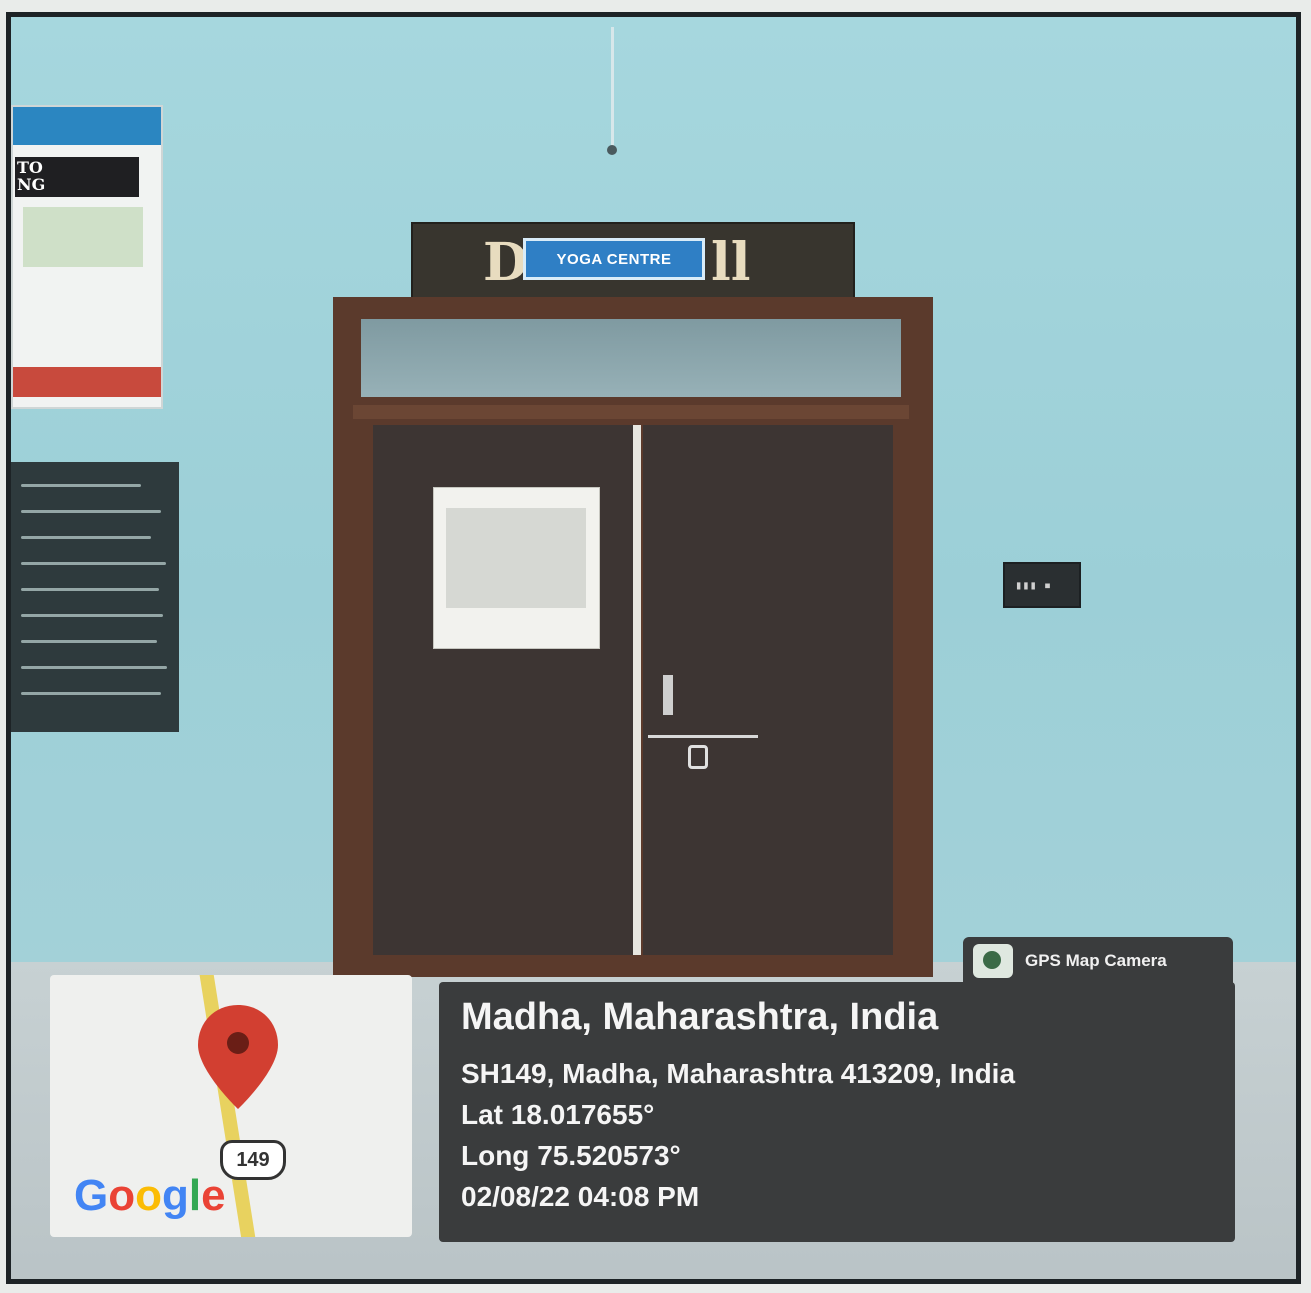 The image size is (1311, 1293). What do you see at coordinates (31, 176) in the screenshot?
I see `poster-text: TO NG` at bounding box center [31, 176].